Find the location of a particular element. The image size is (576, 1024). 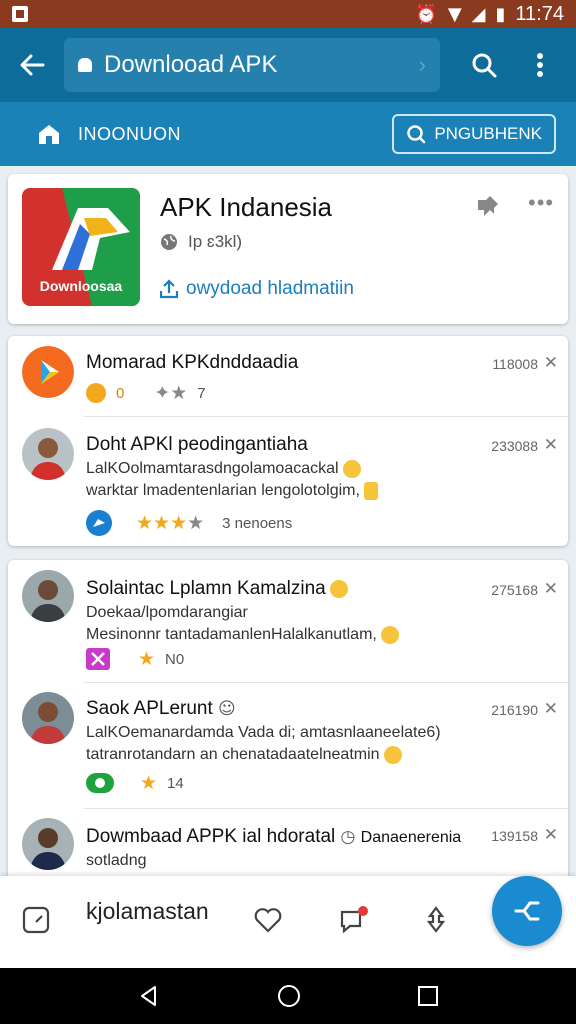

star-icon: ✦★ is located at coordinates (171, 393).